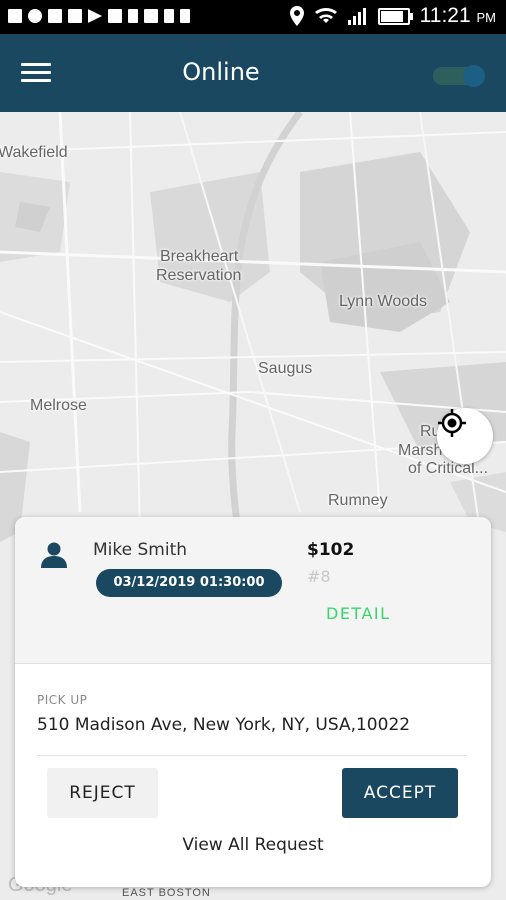  What do you see at coordinates (253, 845) in the screenshot?
I see `view-all-requests-link: View All Request` at bounding box center [253, 845].